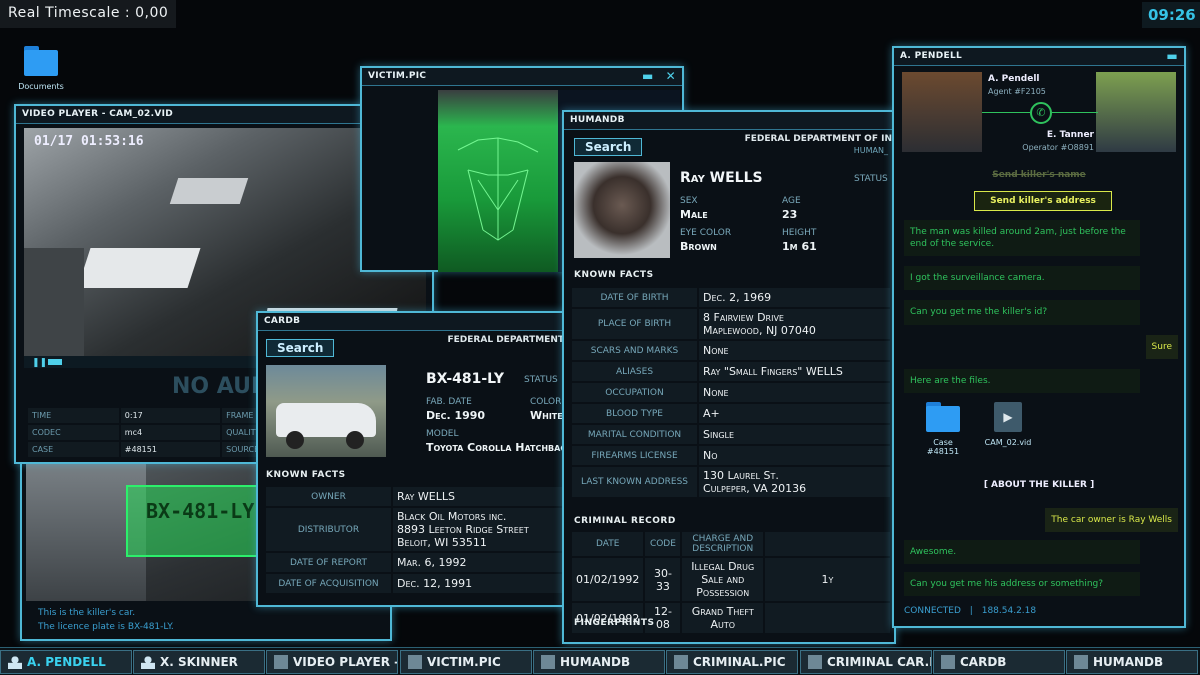 The image size is (1200, 675). Describe the element at coordinates (496, 447) in the screenshot. I see `car-model-value: Toyota Corolla Hatchback` at that location.